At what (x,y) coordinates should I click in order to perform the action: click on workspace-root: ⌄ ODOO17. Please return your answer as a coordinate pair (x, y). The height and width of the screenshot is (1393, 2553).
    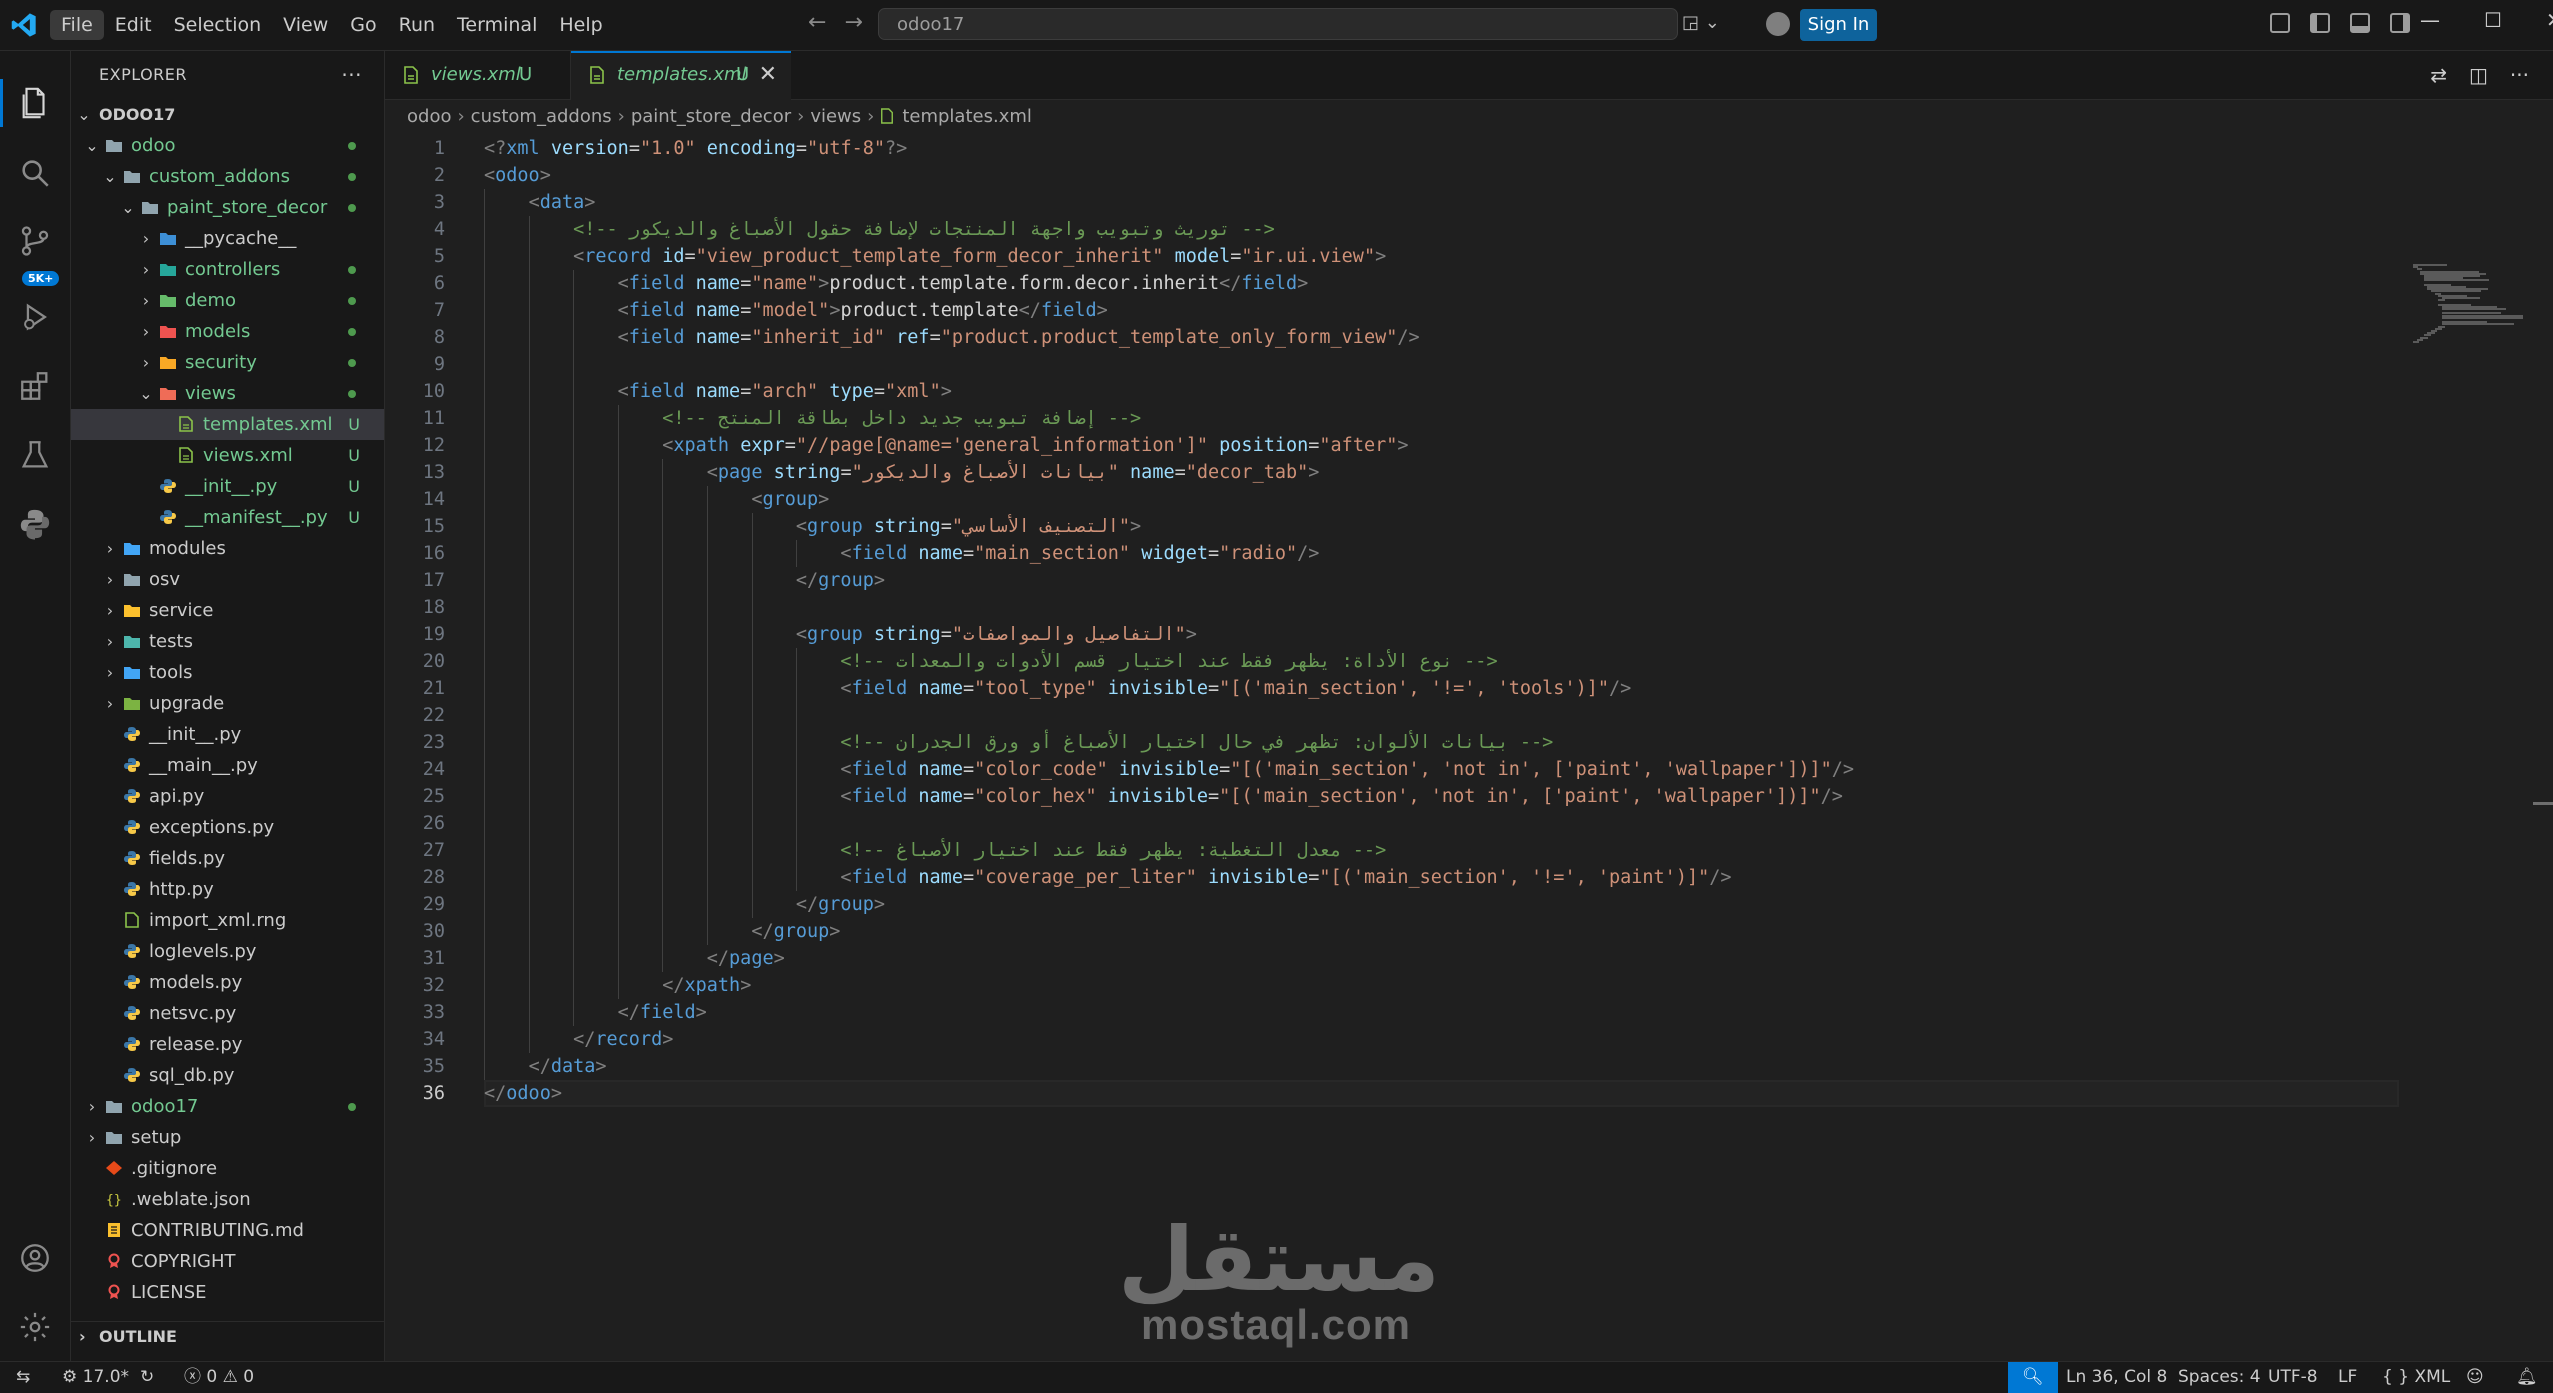
    Looking at the image, I should click on (227, 114).